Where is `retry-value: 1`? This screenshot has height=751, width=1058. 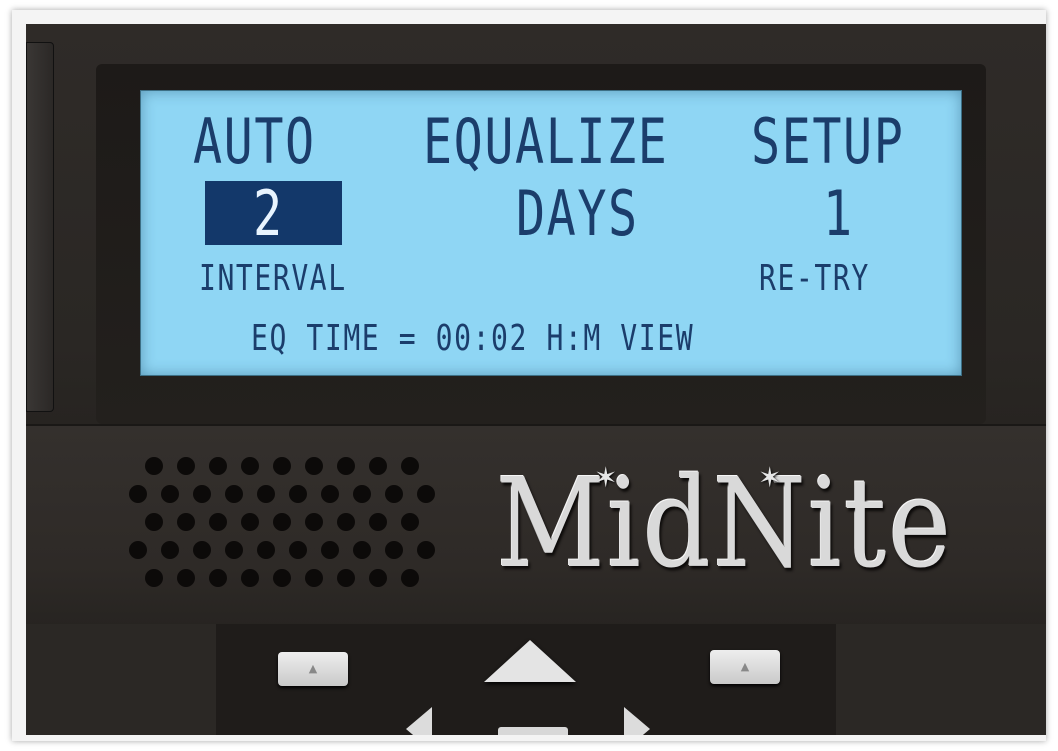 retry-value: 1 is located at coordinates (838, 214).